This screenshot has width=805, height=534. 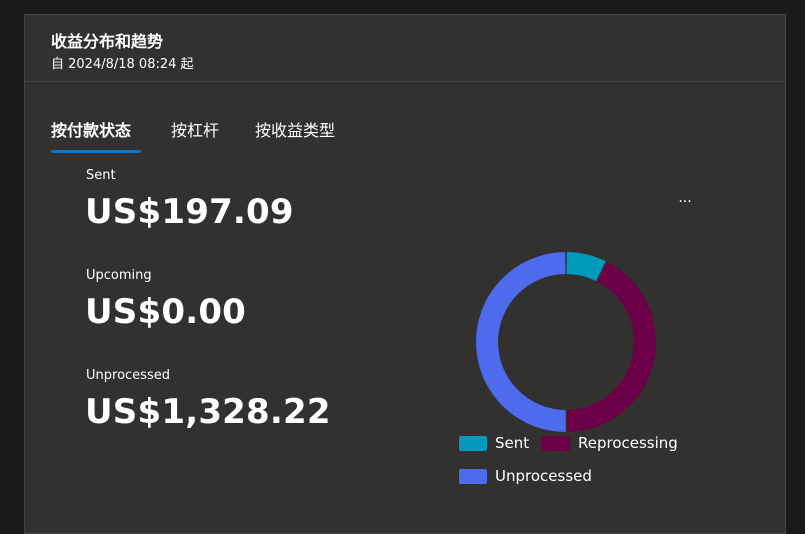 I want to click on tab-by-earning-type: 按收益类型, so click(x=295, y=129).